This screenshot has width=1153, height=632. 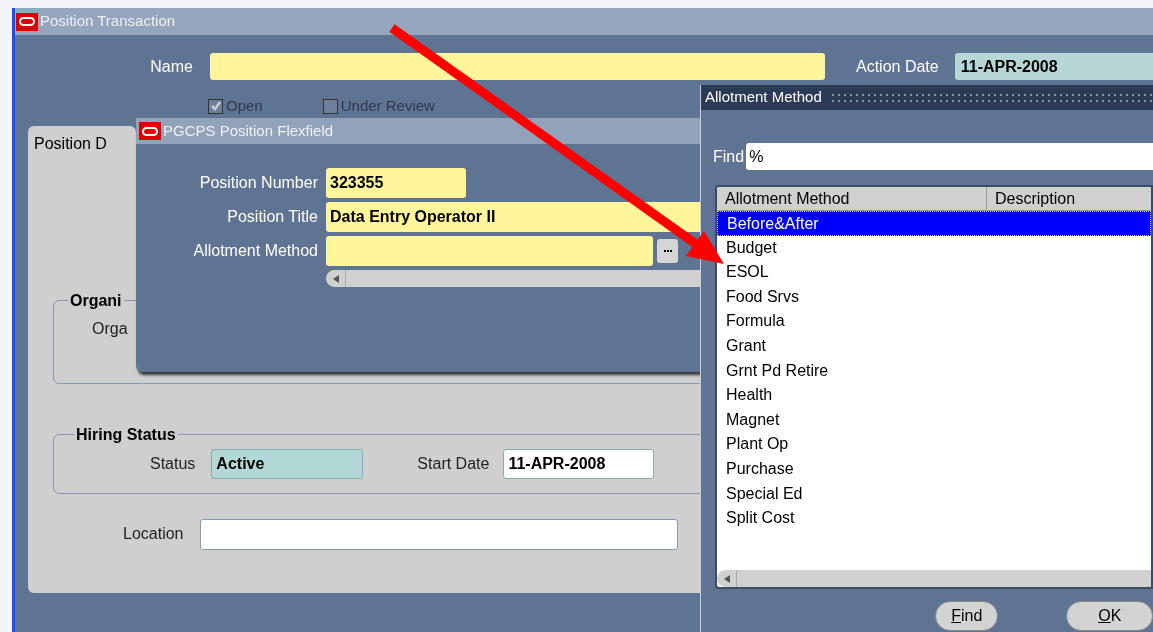 What do you see at coordinates (1053, 66) in the screenshot?
I see `action-date-field: 11-APR-2008` at bounding box center [1053, 66].